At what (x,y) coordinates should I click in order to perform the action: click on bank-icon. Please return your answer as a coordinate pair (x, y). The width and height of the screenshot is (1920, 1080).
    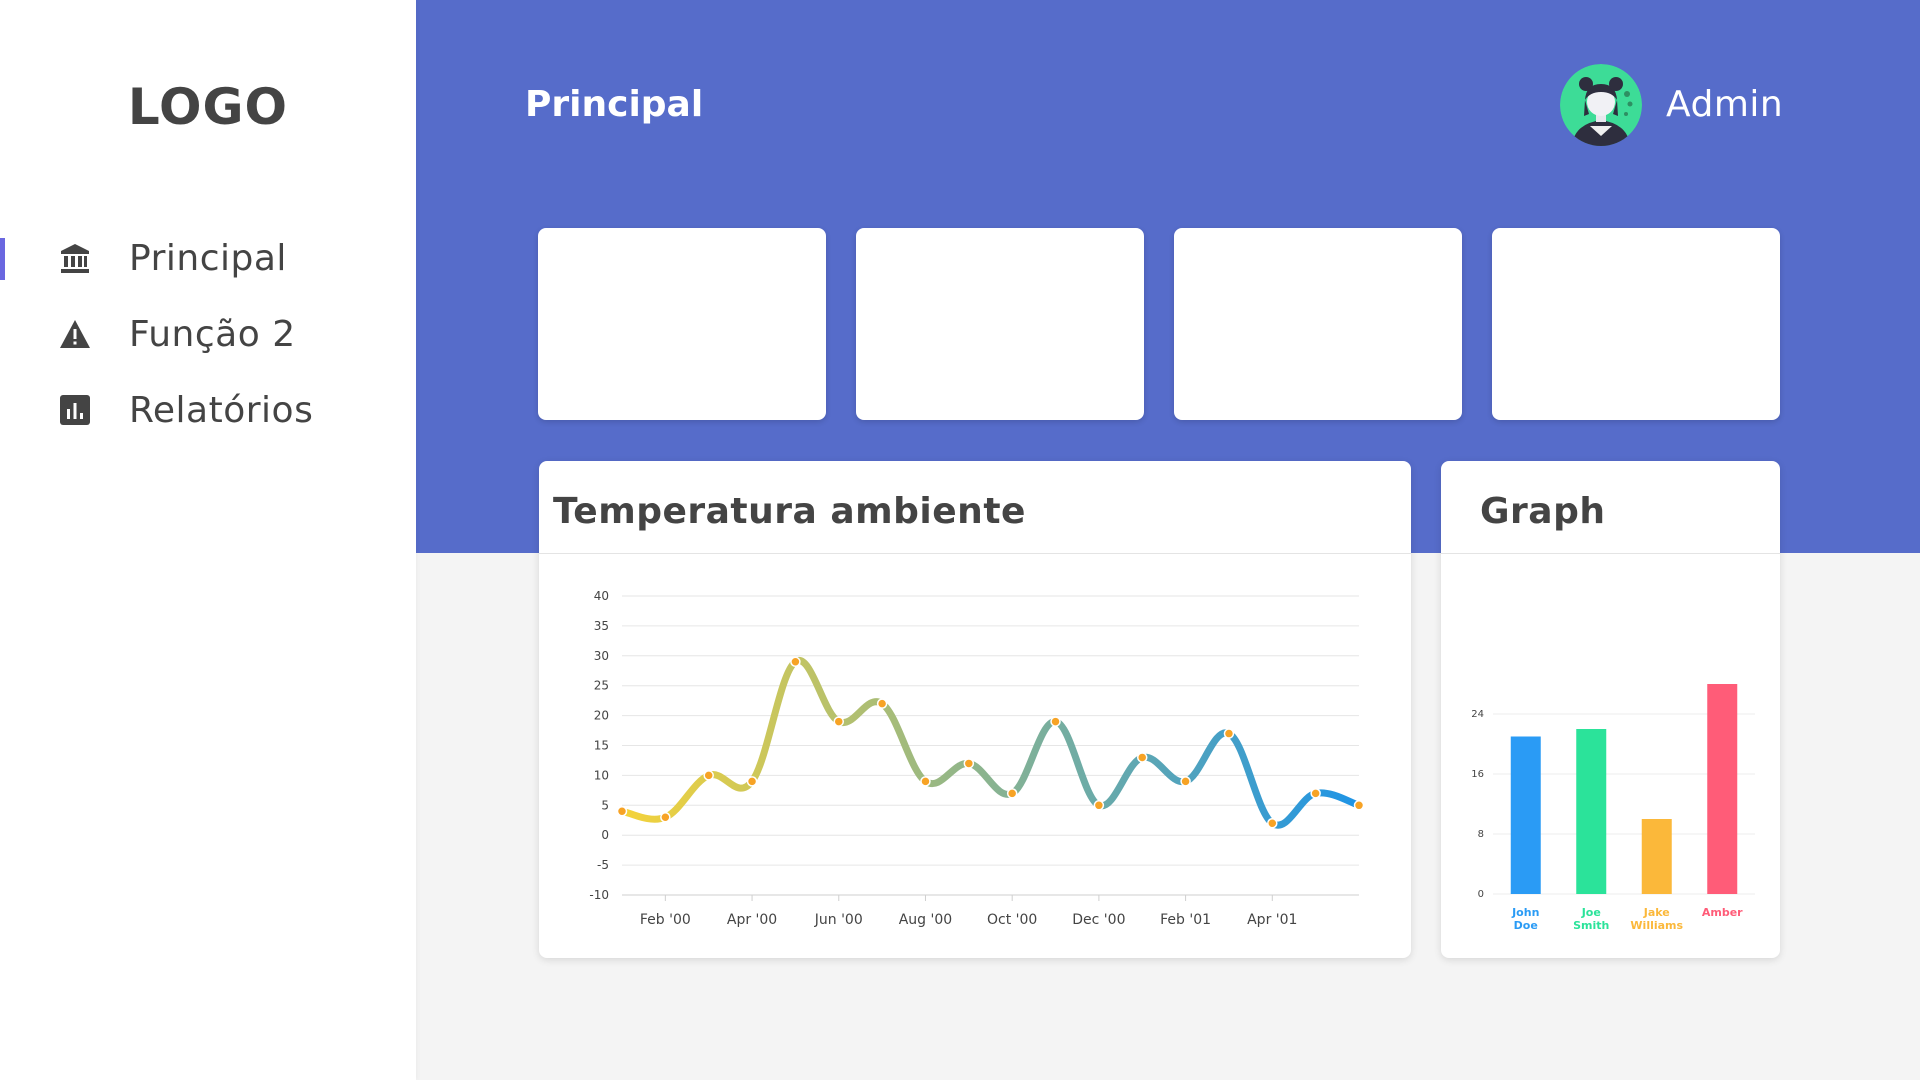
    Looking at the image, I should click on (75, 258).